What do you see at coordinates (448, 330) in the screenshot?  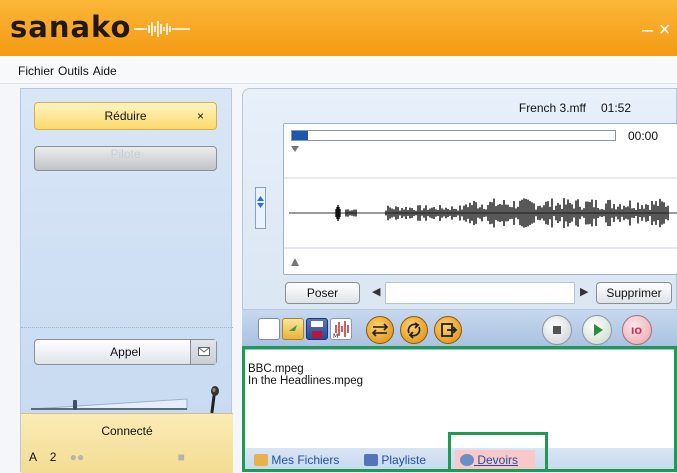 I see `export-icon` at bounding box center [448, 330].